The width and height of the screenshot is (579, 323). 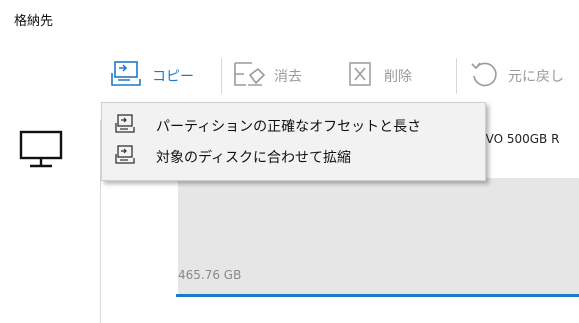 I want to click on copy-resize-icon, so click(x=120, y=157).